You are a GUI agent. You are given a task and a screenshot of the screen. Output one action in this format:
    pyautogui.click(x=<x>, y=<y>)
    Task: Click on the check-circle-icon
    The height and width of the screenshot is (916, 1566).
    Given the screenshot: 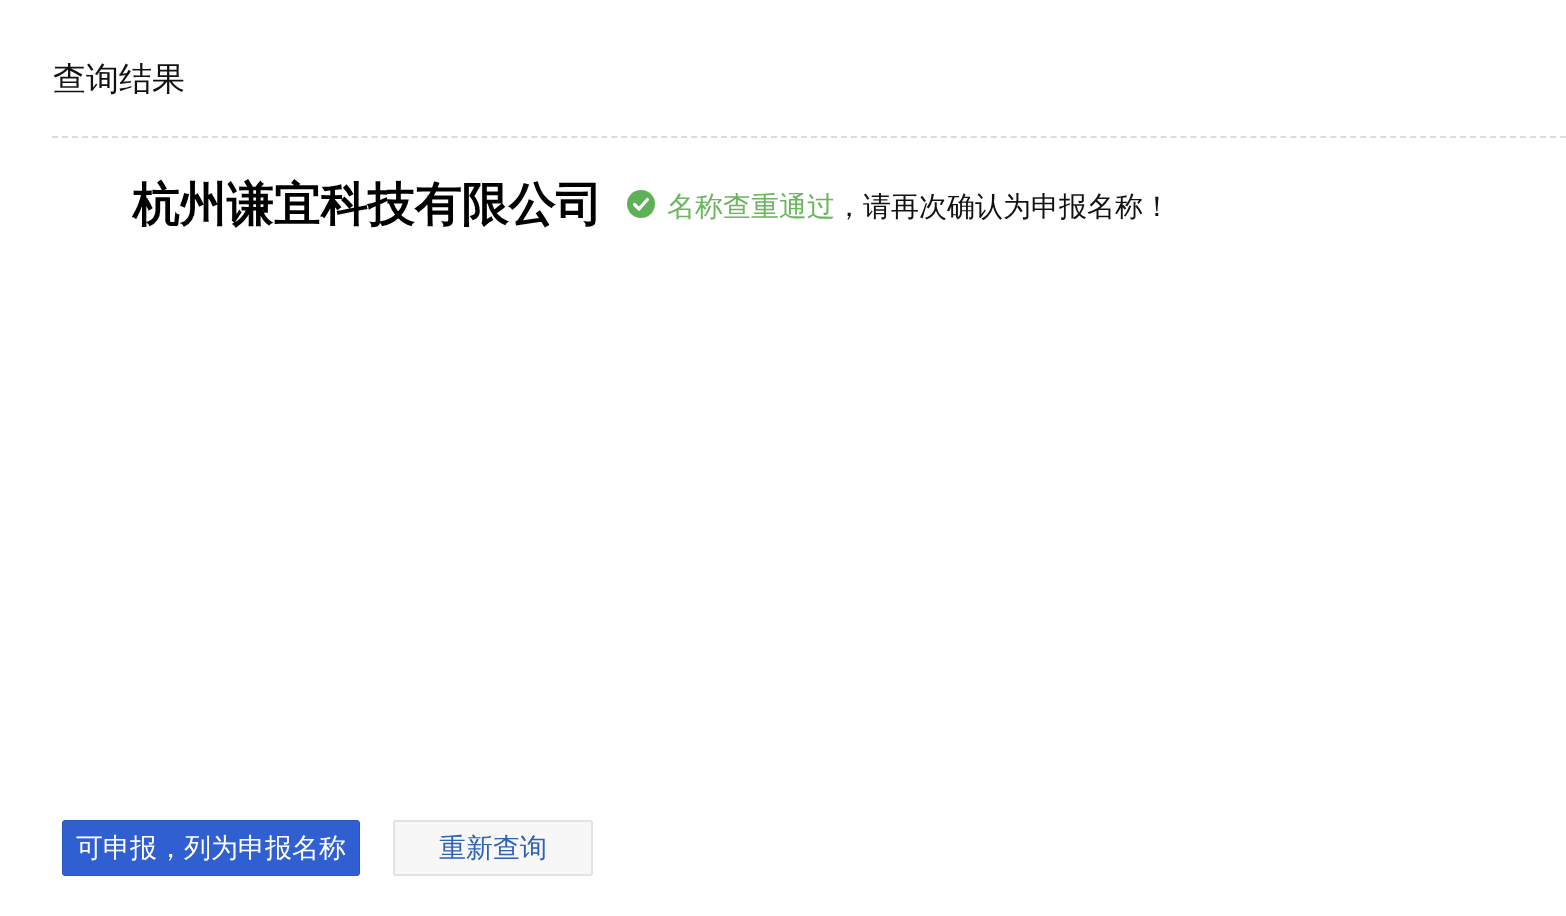 What is the action you would take?
    pyautogui.click(x=641, y=204)
    